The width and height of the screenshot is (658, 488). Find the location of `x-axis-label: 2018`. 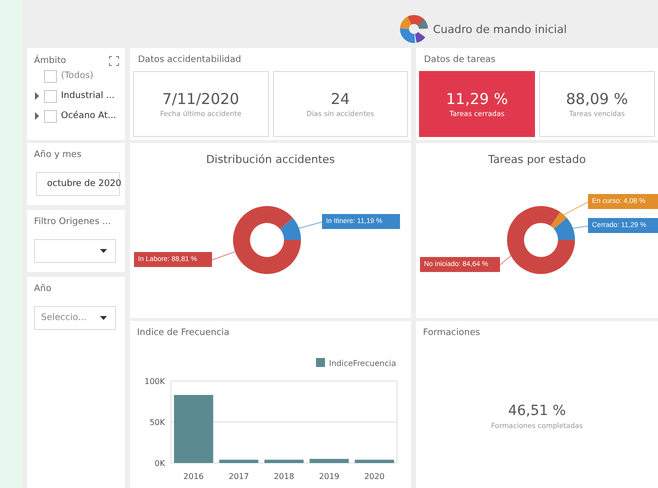

x-axis-label: 2018 is located at coordinates (284, 476).